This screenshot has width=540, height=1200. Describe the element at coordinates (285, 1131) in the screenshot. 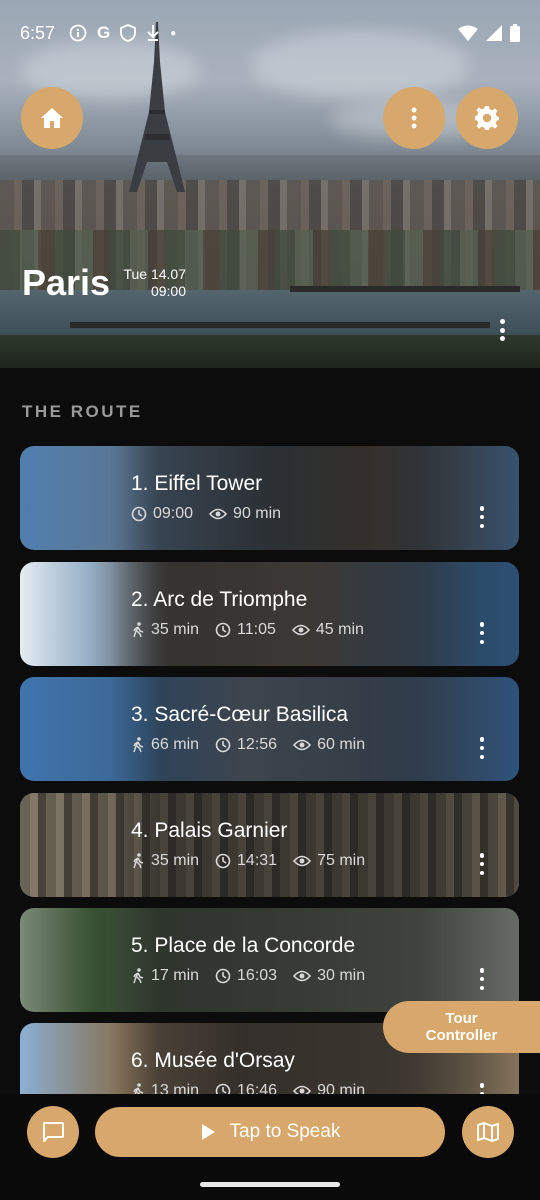

I see `tap-to-speak-label: Tap to Speak` at that location.